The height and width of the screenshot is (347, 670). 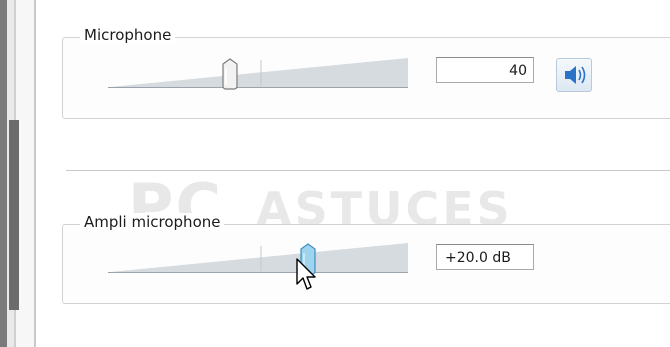 What do you see at coordinates (230, 74) in the screenshot?
I see `microphone-slider-thumb` at bounding box center [230, 74].